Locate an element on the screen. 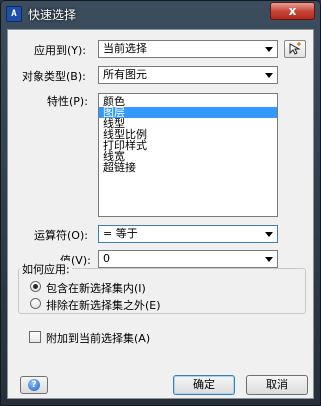 This screenshot has width=321, height=406. app-icon: A is located at coordinates (14, 14).